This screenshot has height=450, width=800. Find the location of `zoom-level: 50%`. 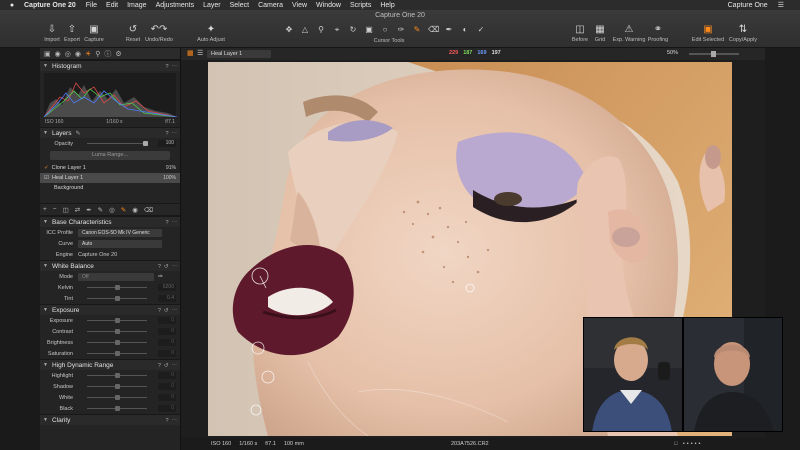

zoom-level: 50% is located at coordinates (672, 53).